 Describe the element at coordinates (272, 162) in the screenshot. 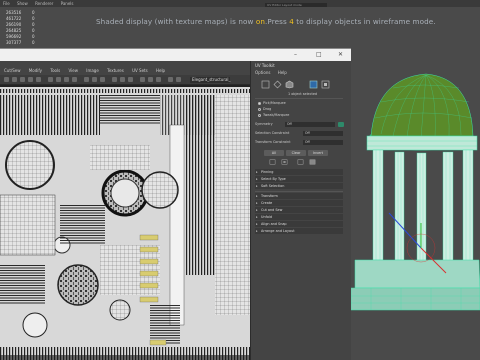

I see `shrink-selection-icon` at that location.